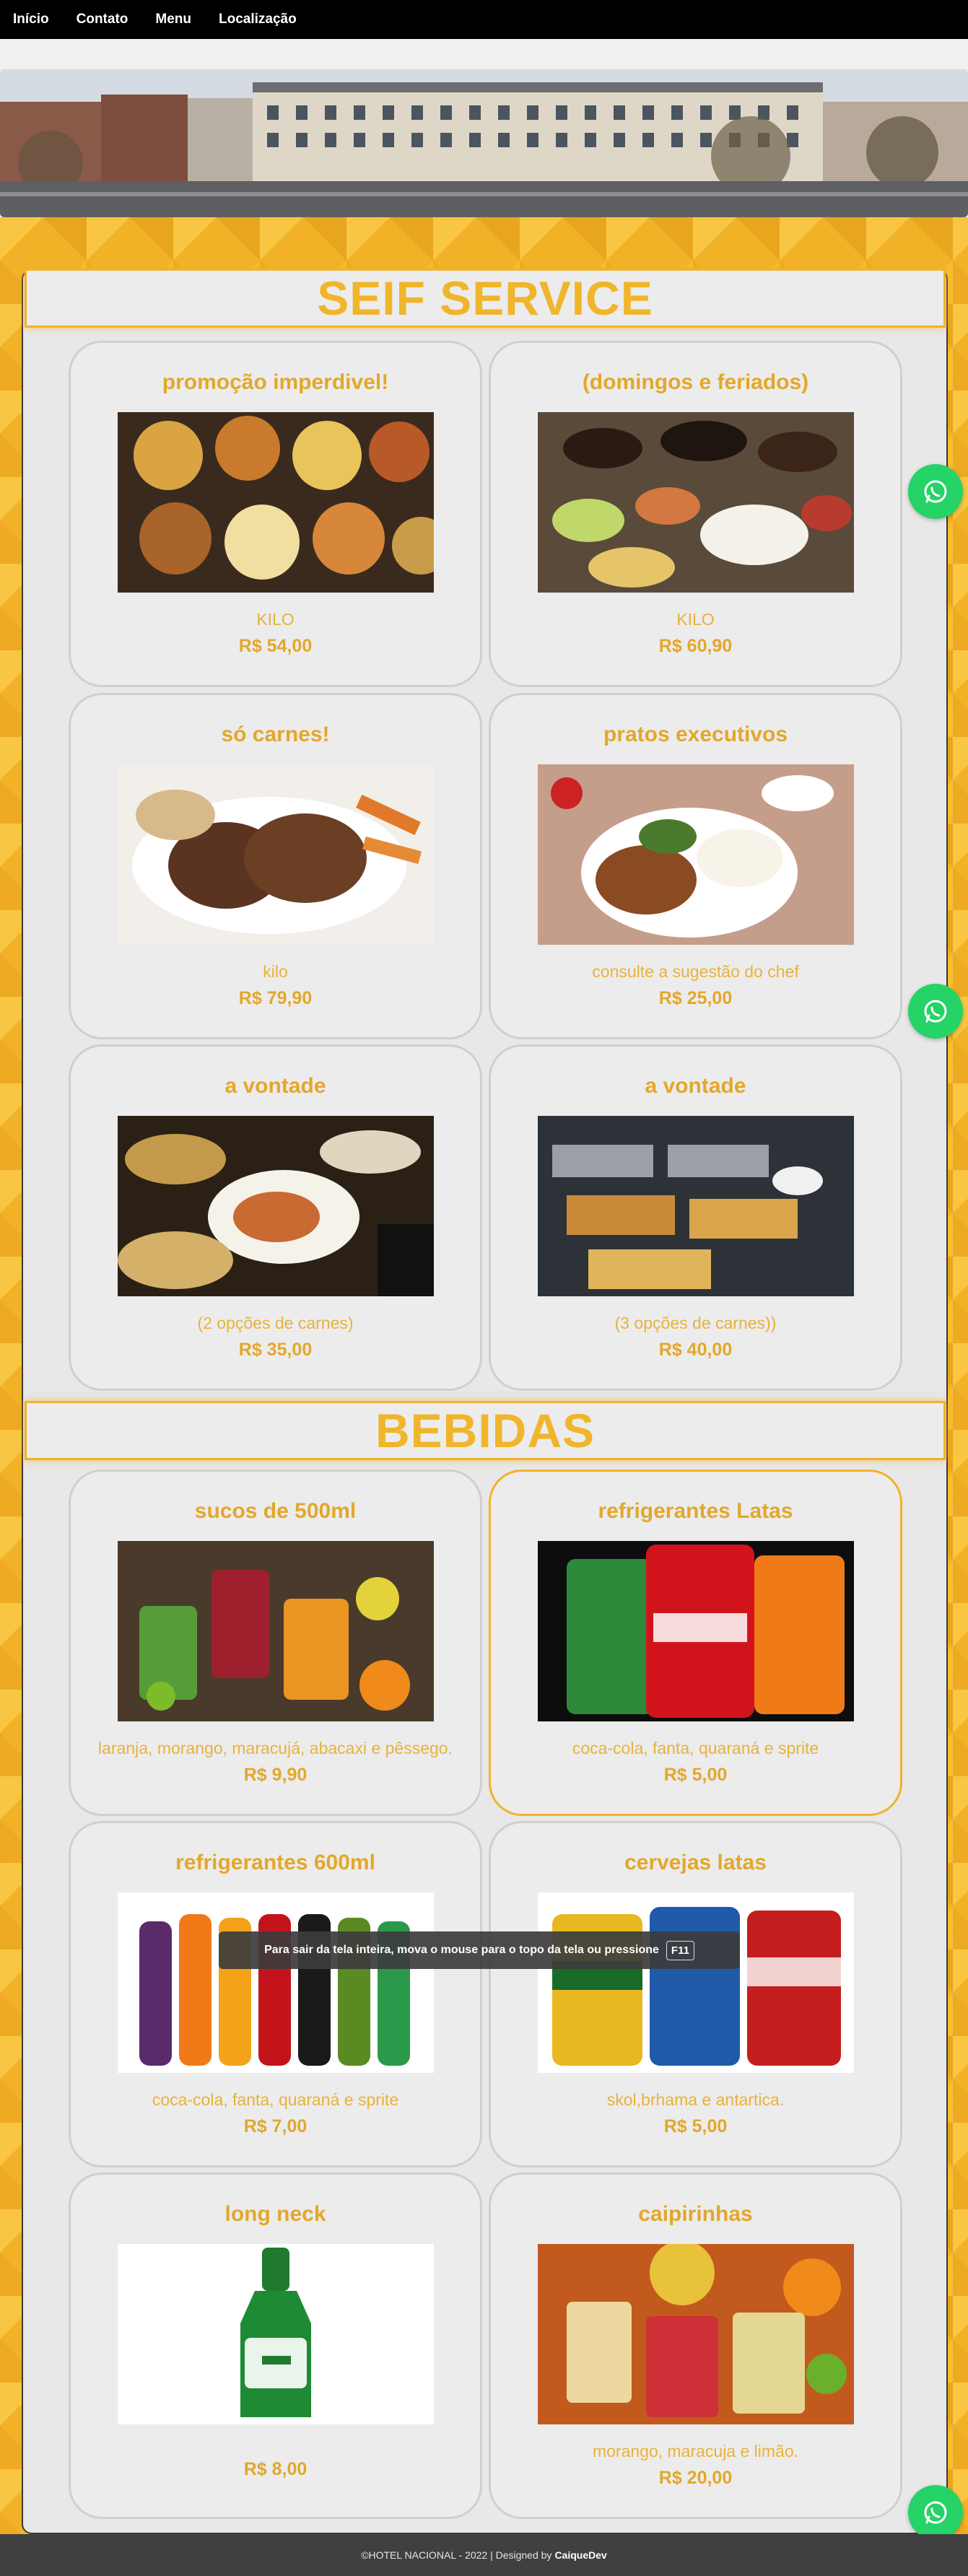 The width and height of the screenshot is (968, 2576). I want to click on juices-image, so click(276, 1631).